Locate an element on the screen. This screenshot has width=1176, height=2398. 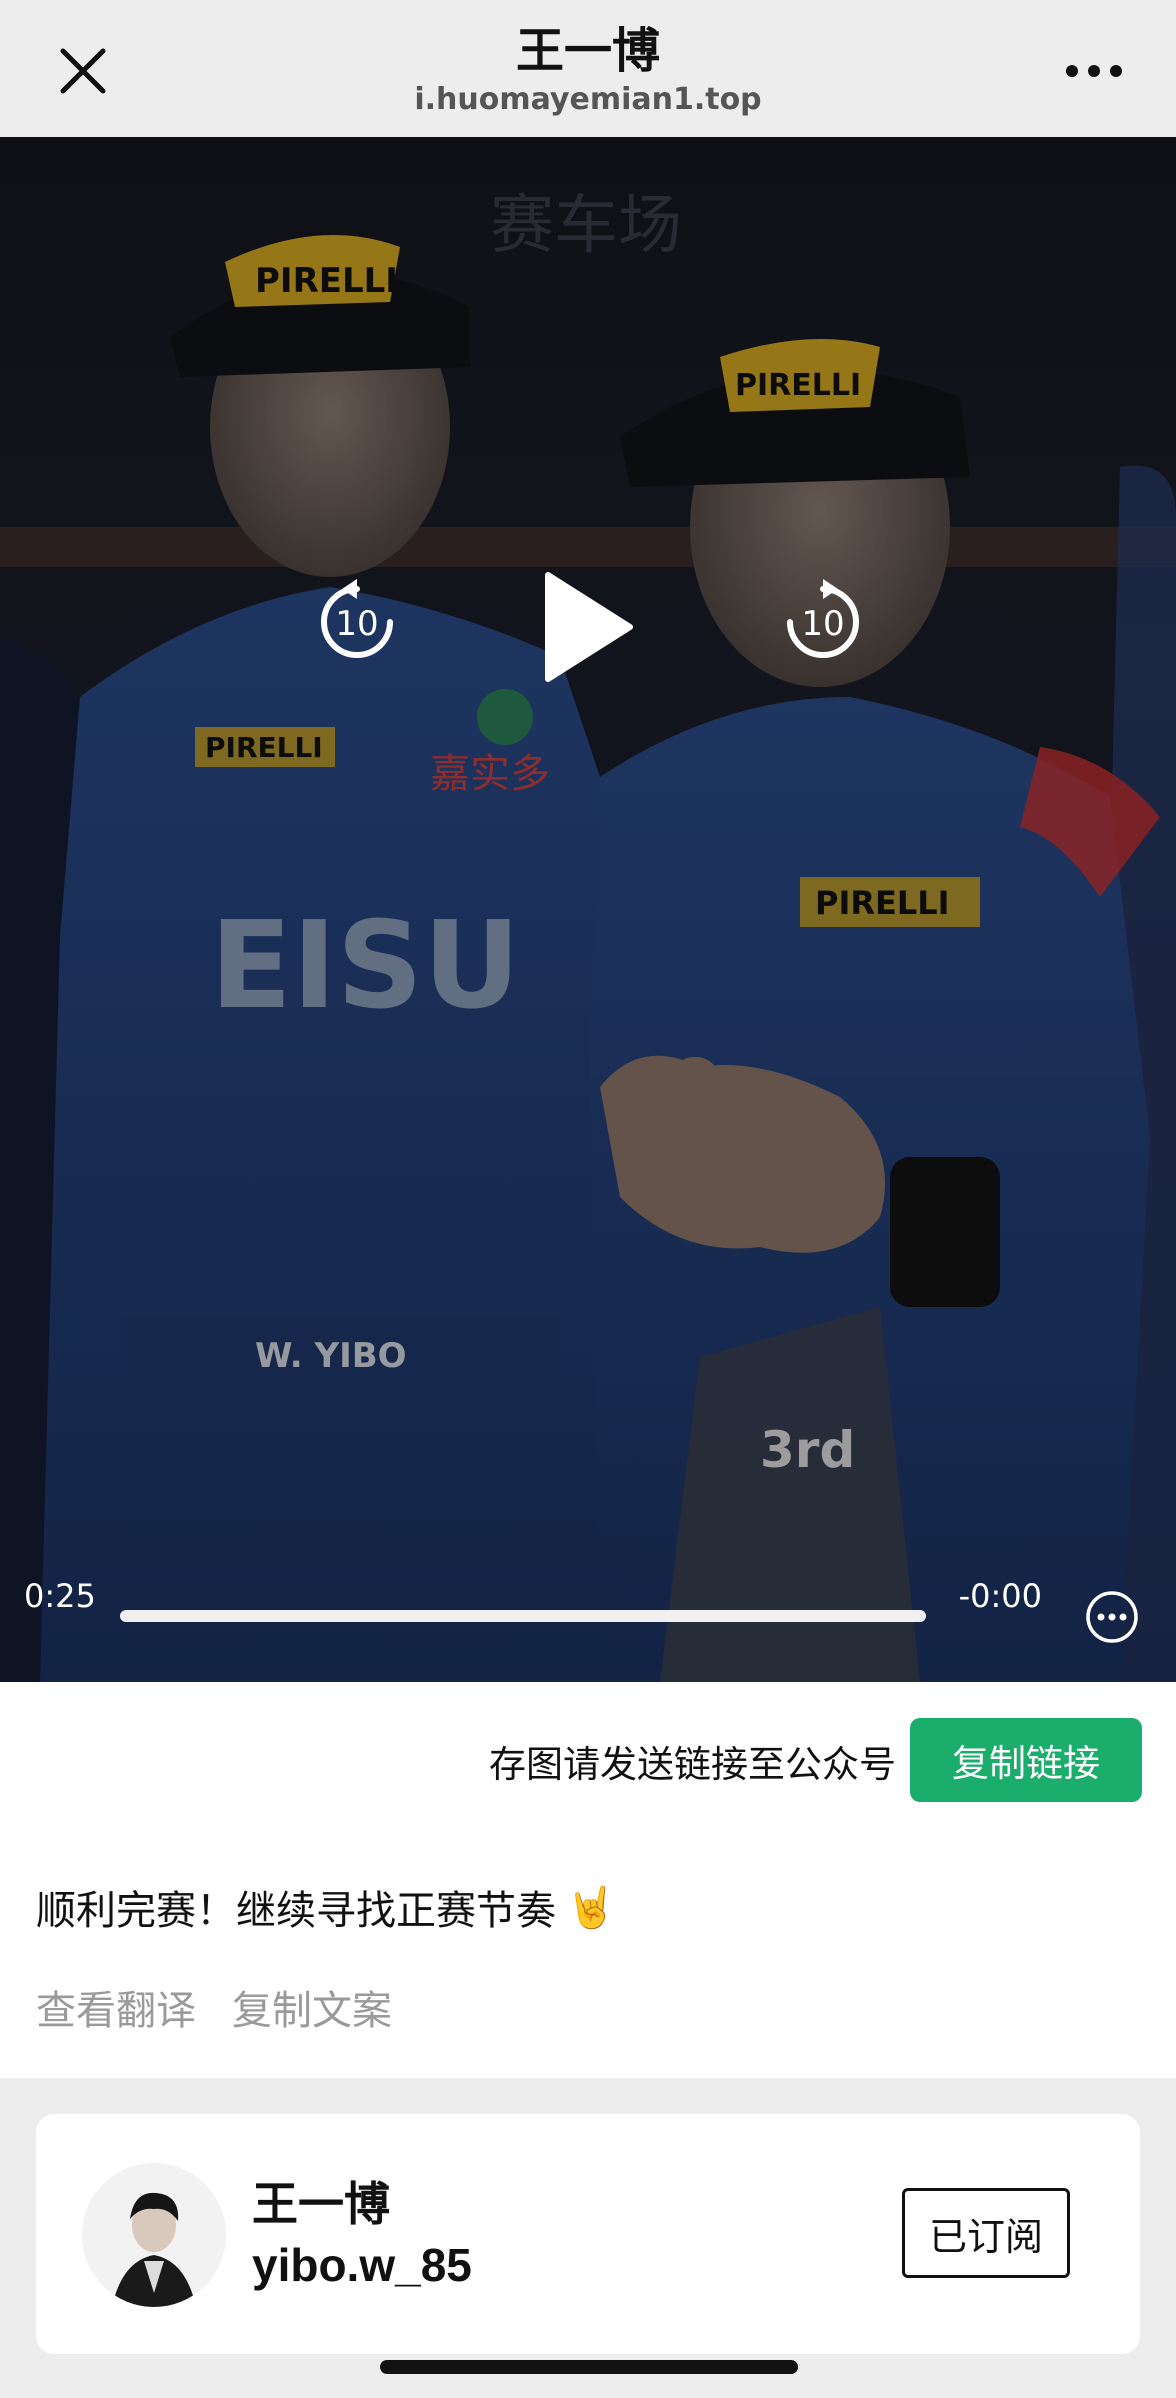
rewind-10-icon: 10 is located at coordinates (357, 618).